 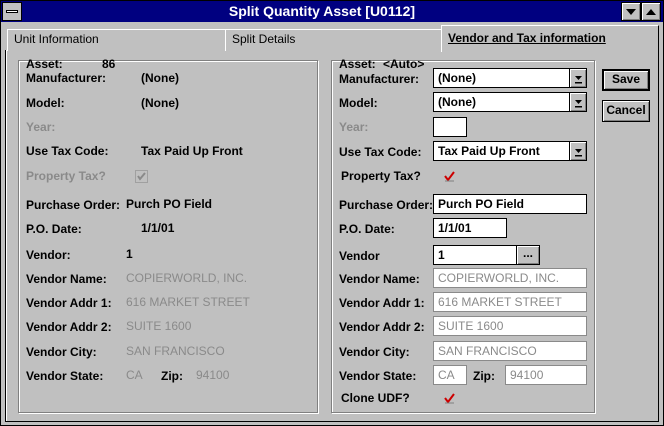 What do you see at coordinates (160, 78) in the screenshot?
I see `left-manufacturer-value: (None)` at bounding box center [160, 78].